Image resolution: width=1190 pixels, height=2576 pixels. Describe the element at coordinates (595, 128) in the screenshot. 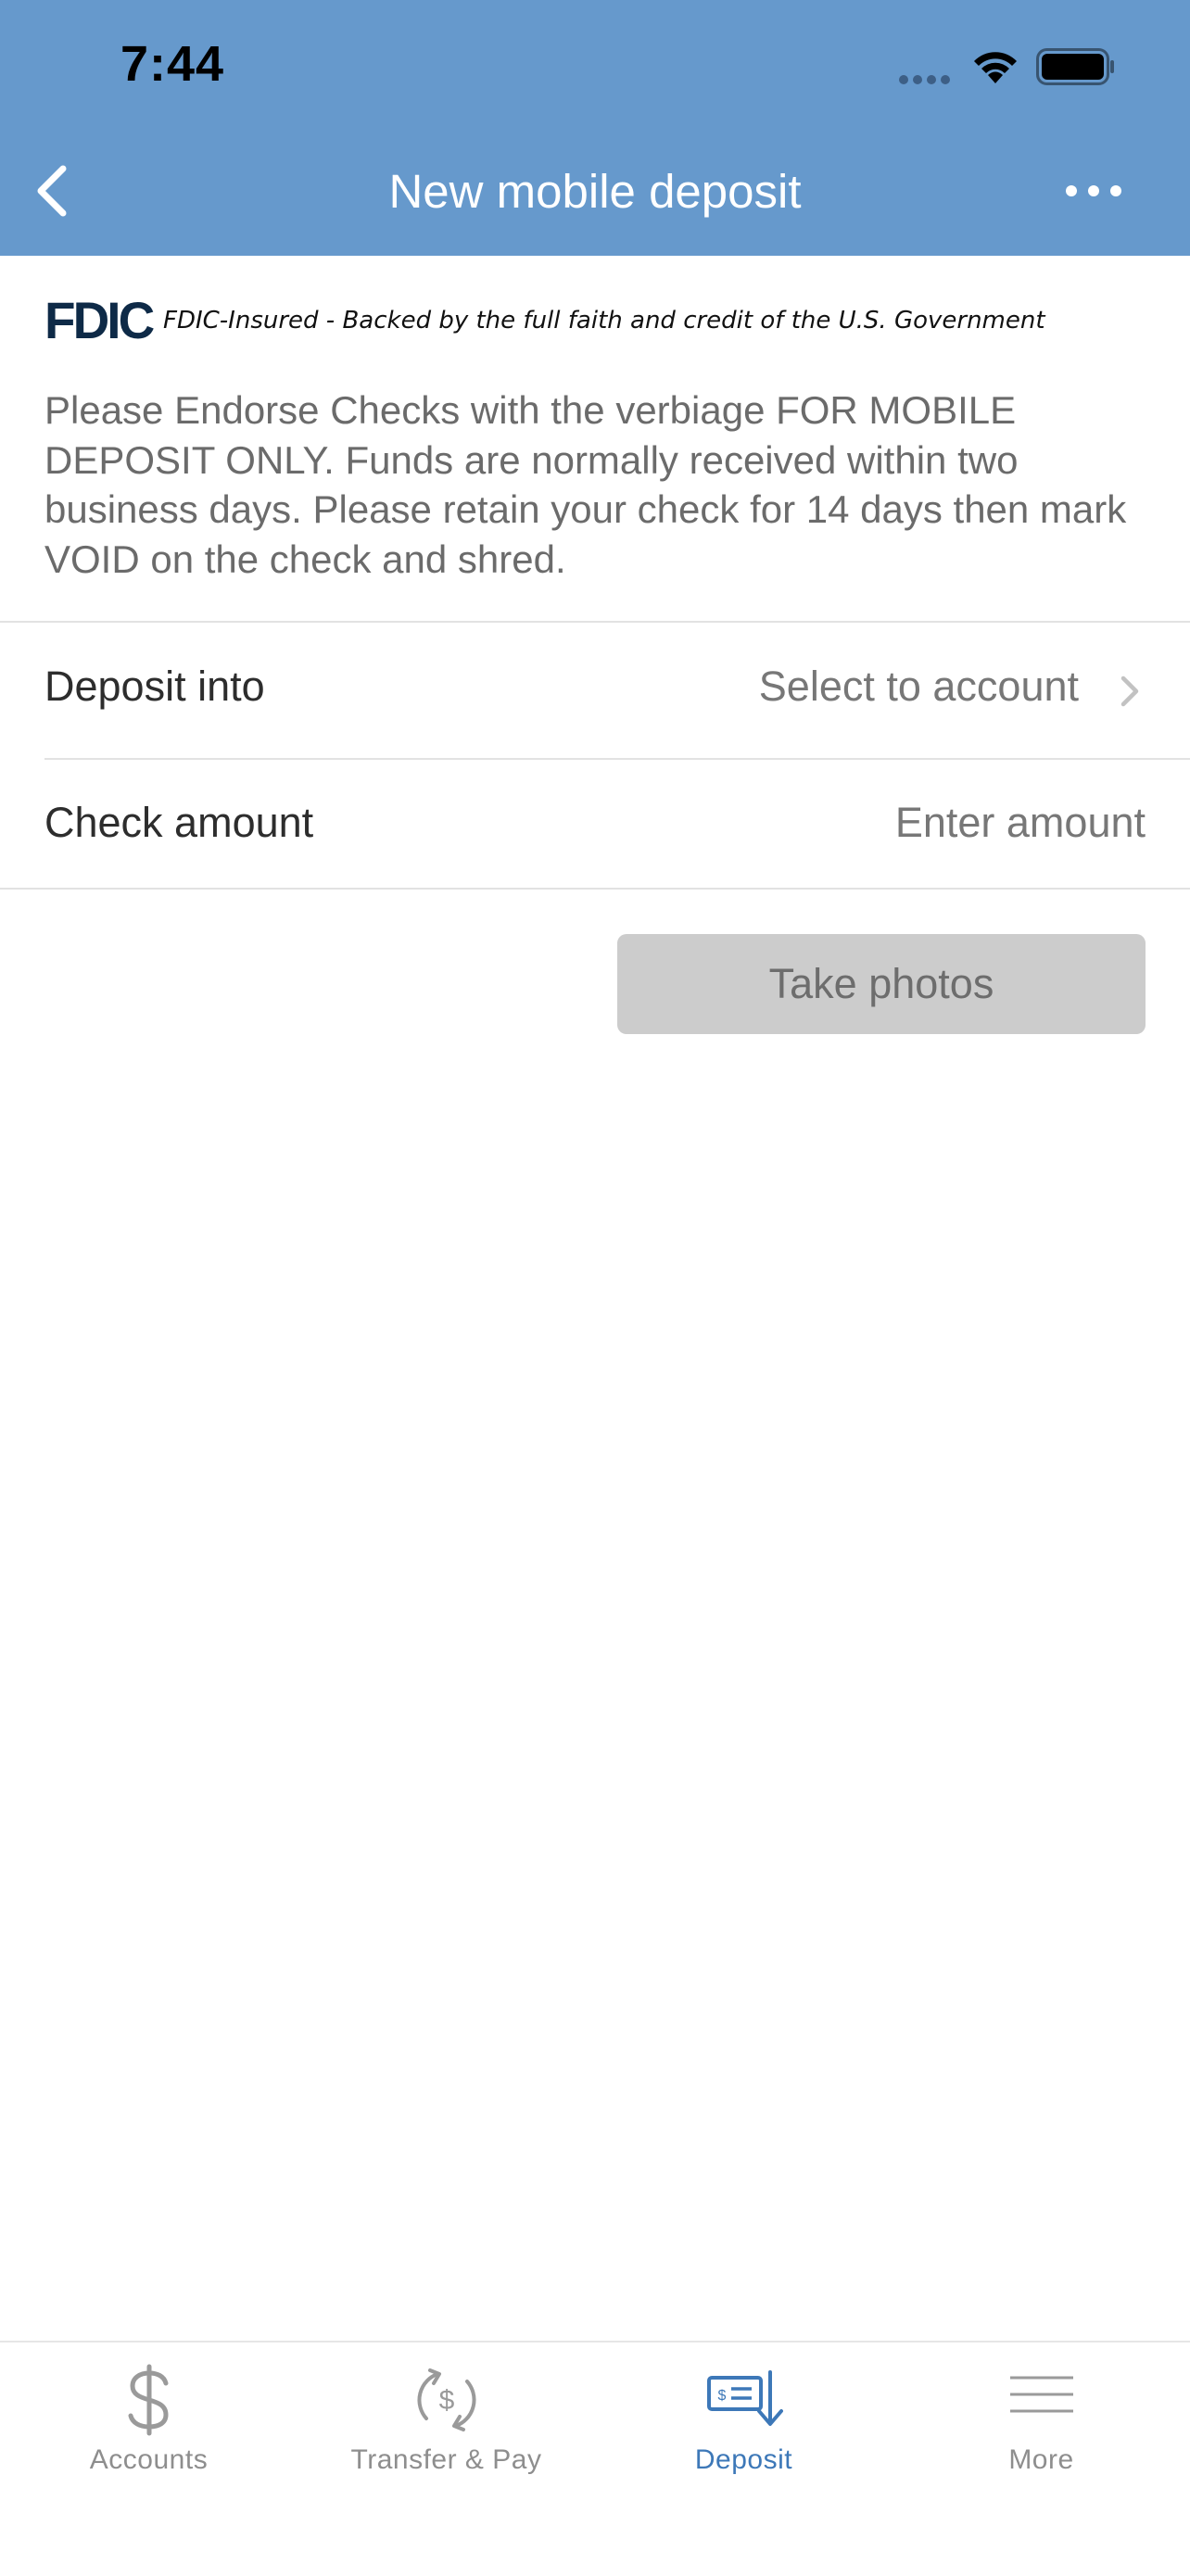

I see `app-header: 7:44 New mobile deposit` at that location.